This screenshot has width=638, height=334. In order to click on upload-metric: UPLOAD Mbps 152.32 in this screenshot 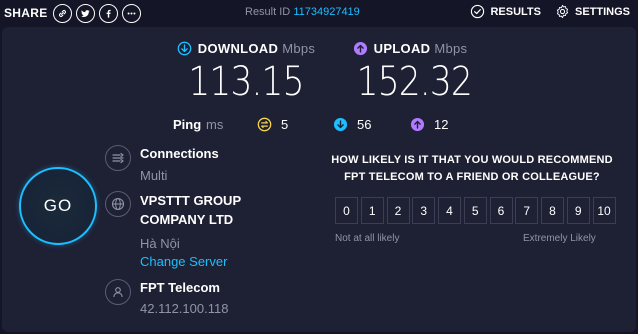, I will do `click(410, 73)`.